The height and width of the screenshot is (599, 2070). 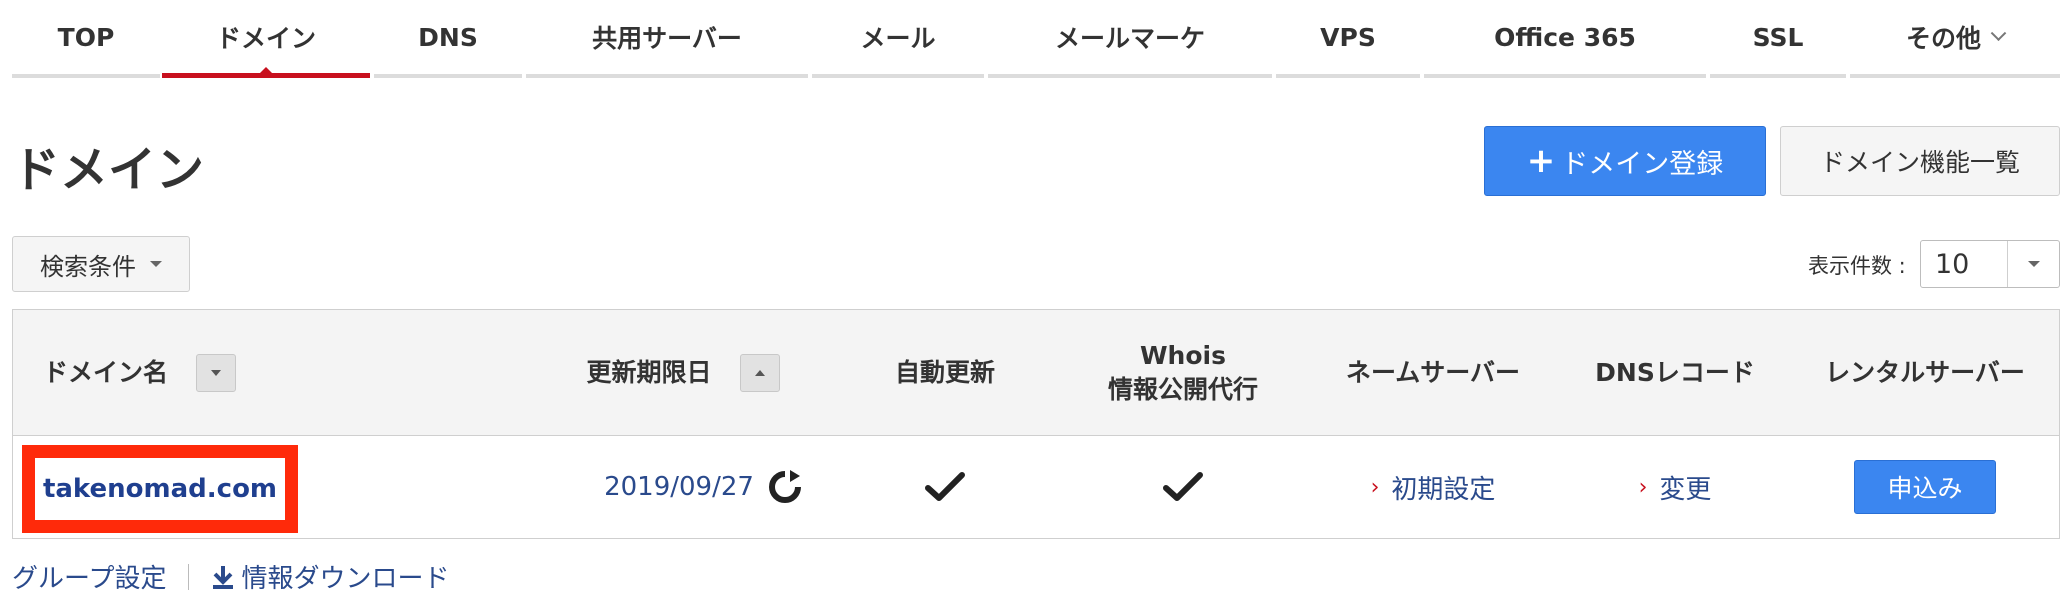 I want to click on apply-button: 申込み, so click(x=1925, y=487).